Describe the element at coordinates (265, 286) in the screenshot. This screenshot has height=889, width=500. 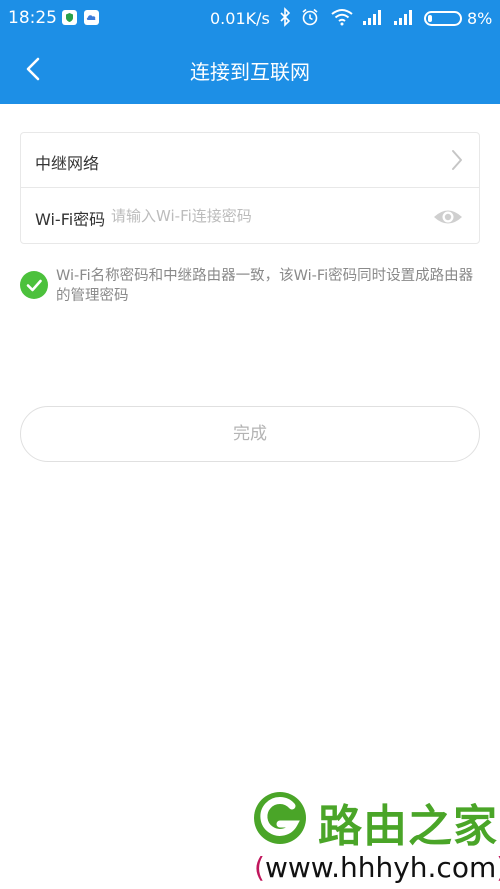
I see `note-text: Wi-Fi名称密码和中继路由器一致，该Wi-Fi密码同时设置成路由器的管理密码` at that location.